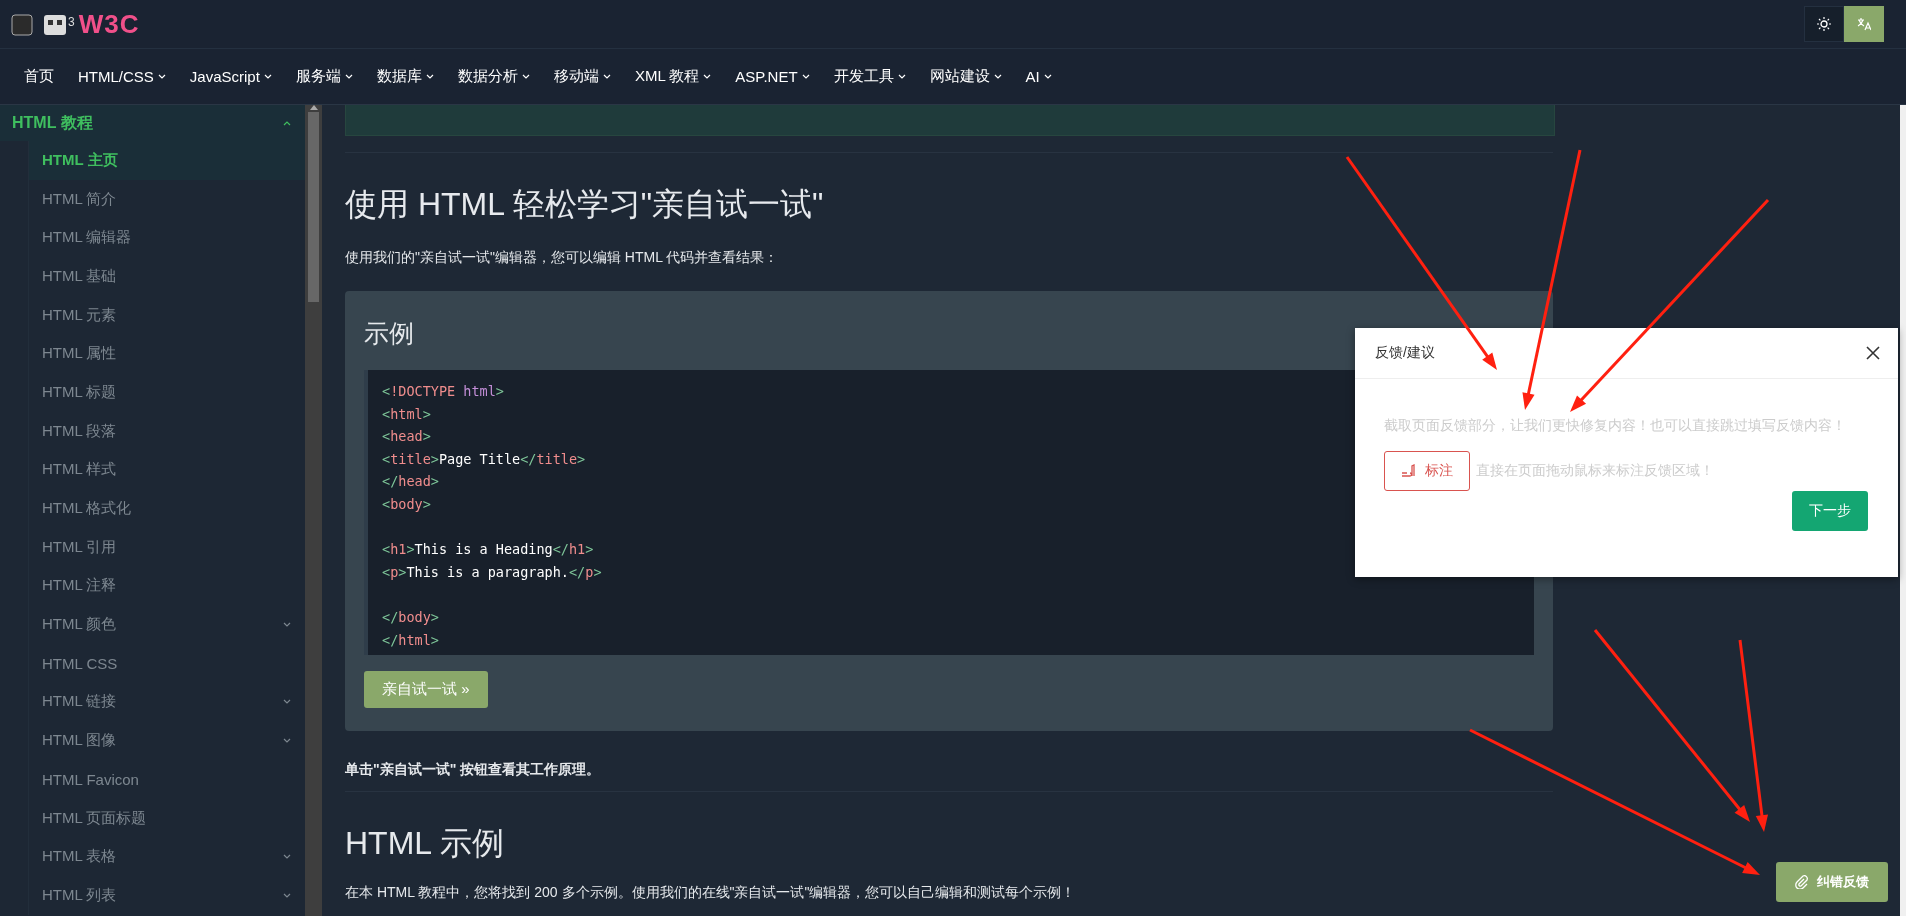  I want to click on nav-item: ASP.NET, so click(772, 76).